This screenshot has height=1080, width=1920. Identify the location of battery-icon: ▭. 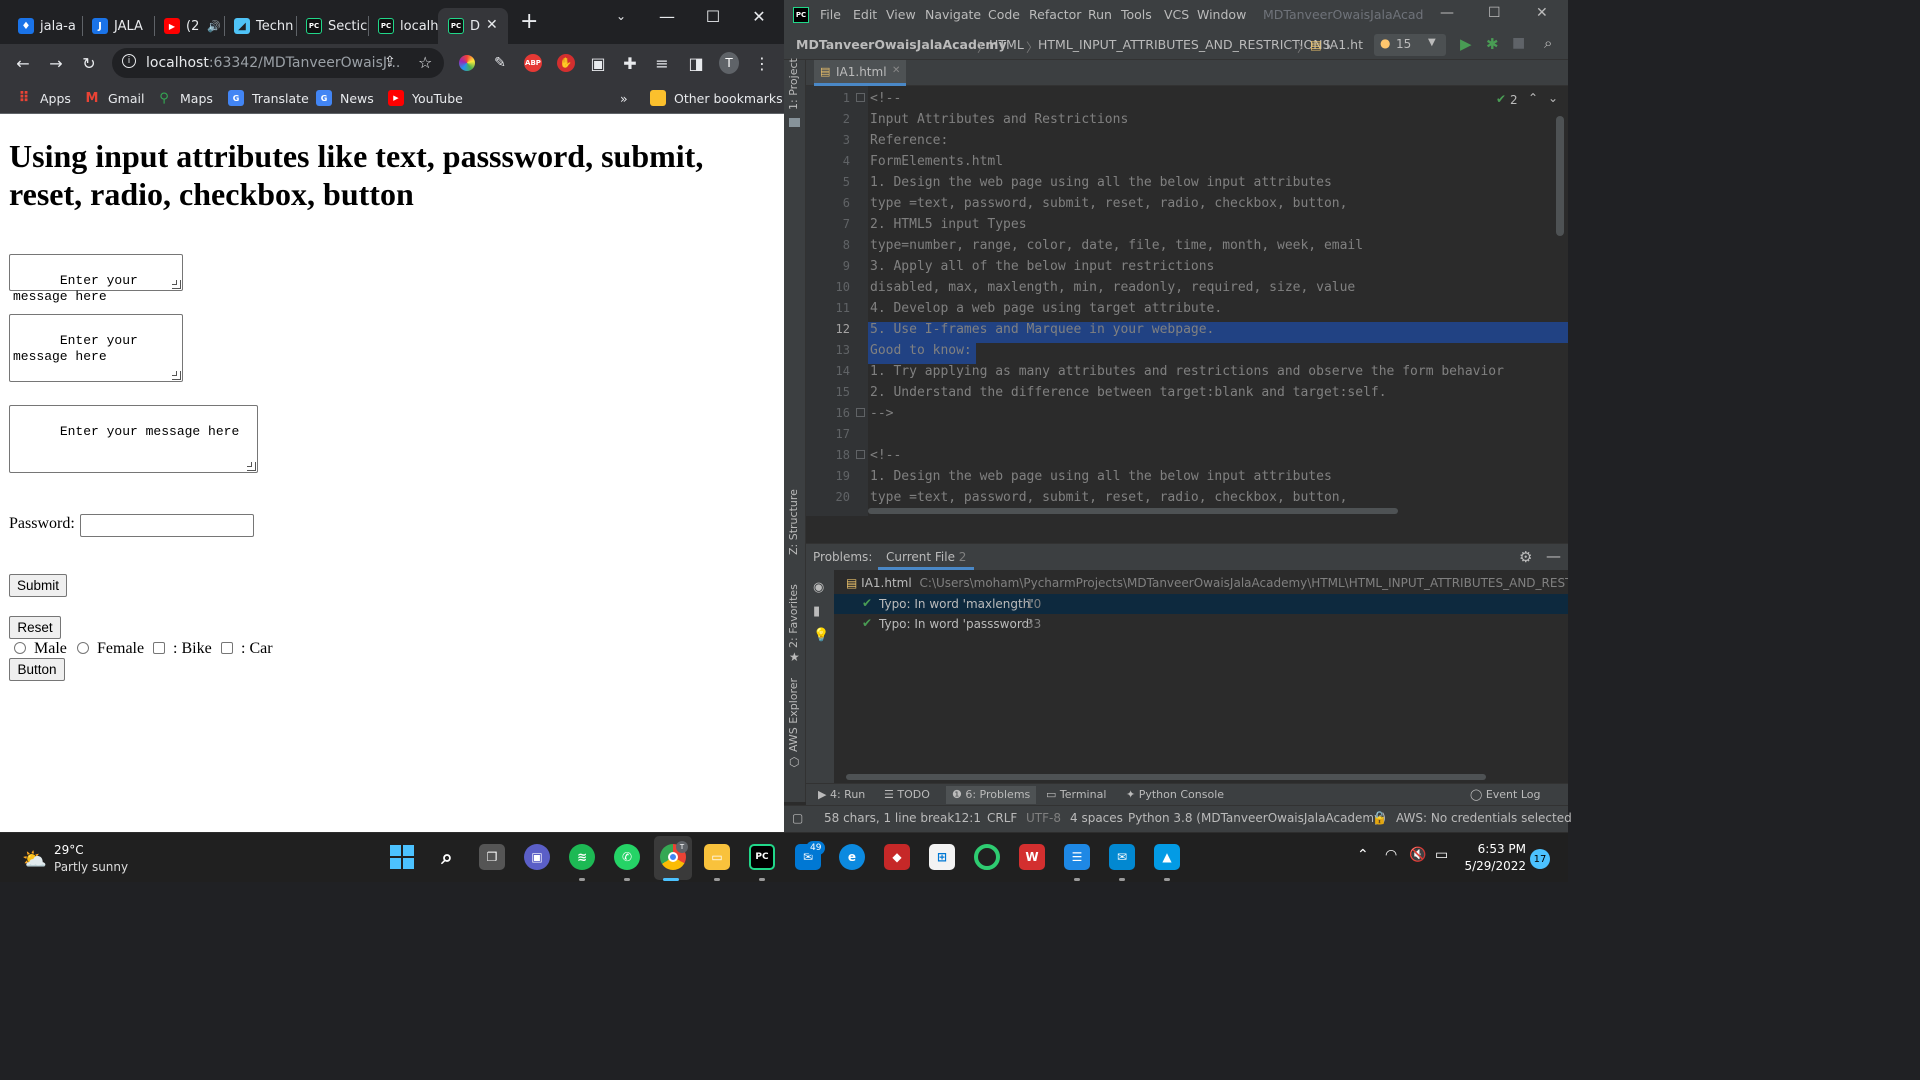
(1441, 855).